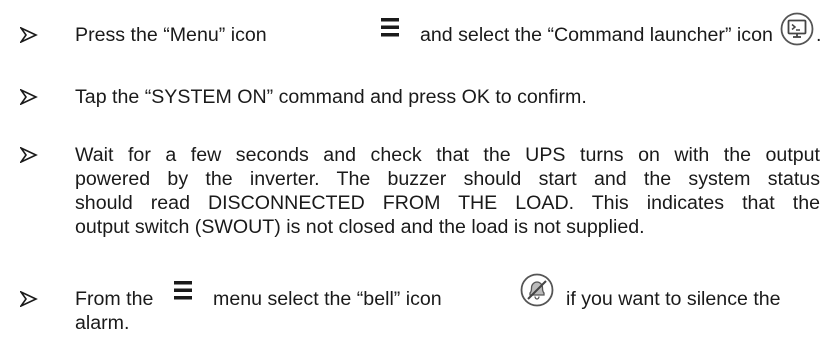 The image size is (832, 350). I want to click on step1-text-part2: and select the “Command launcher” icon, so click(596, 35).